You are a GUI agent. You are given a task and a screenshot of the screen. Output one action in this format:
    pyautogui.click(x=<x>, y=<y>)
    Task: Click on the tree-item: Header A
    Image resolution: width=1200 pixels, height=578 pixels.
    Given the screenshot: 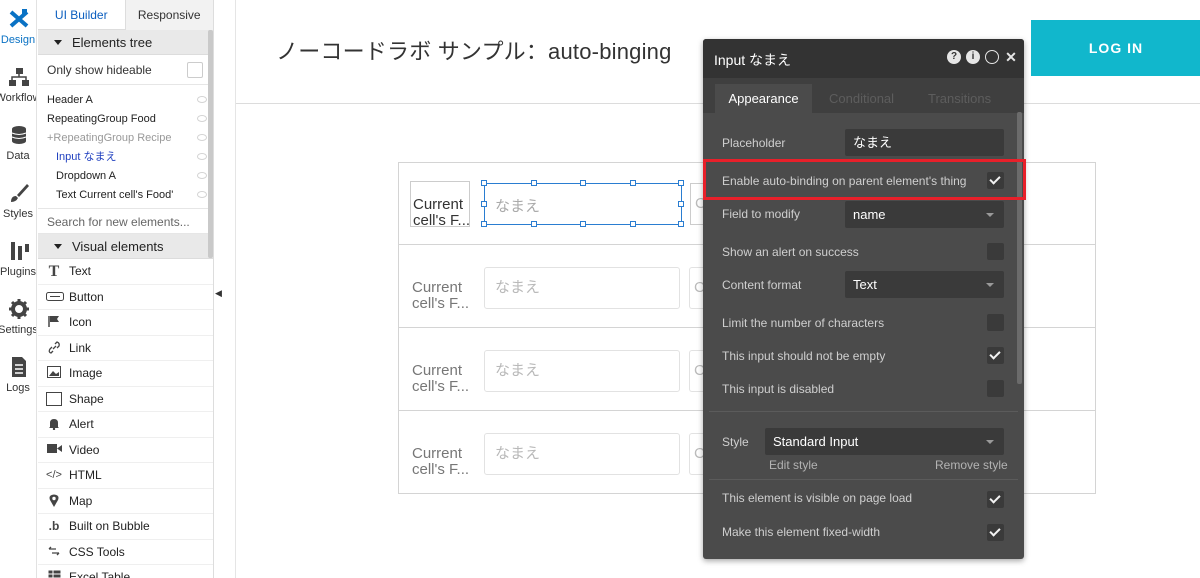 What is the action you would take?
    pyautogui.click(x=125, y=100)
    